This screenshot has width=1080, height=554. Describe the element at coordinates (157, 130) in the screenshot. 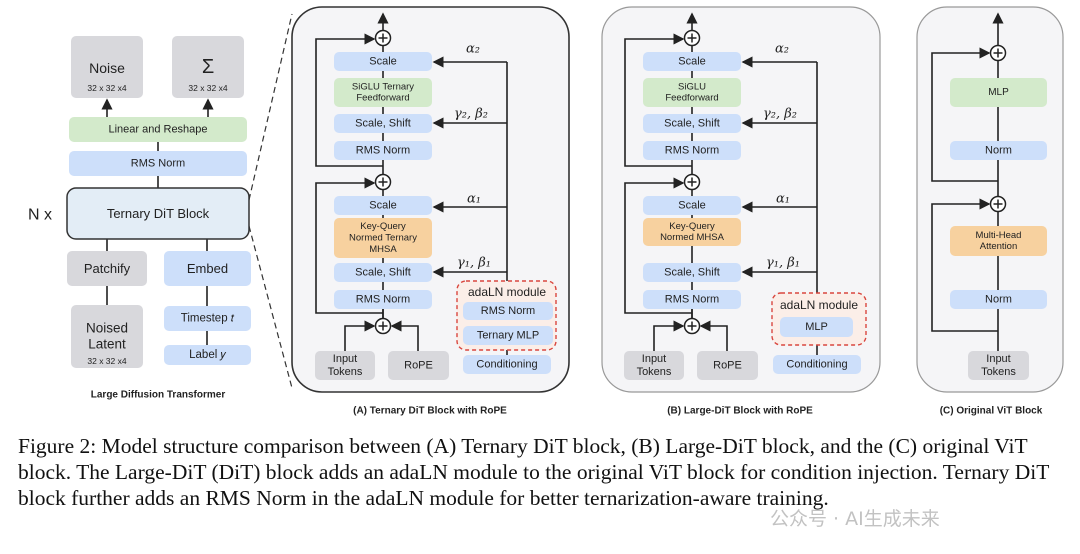

I see `linear-reshape-label: Linear and Reshape` at that location.